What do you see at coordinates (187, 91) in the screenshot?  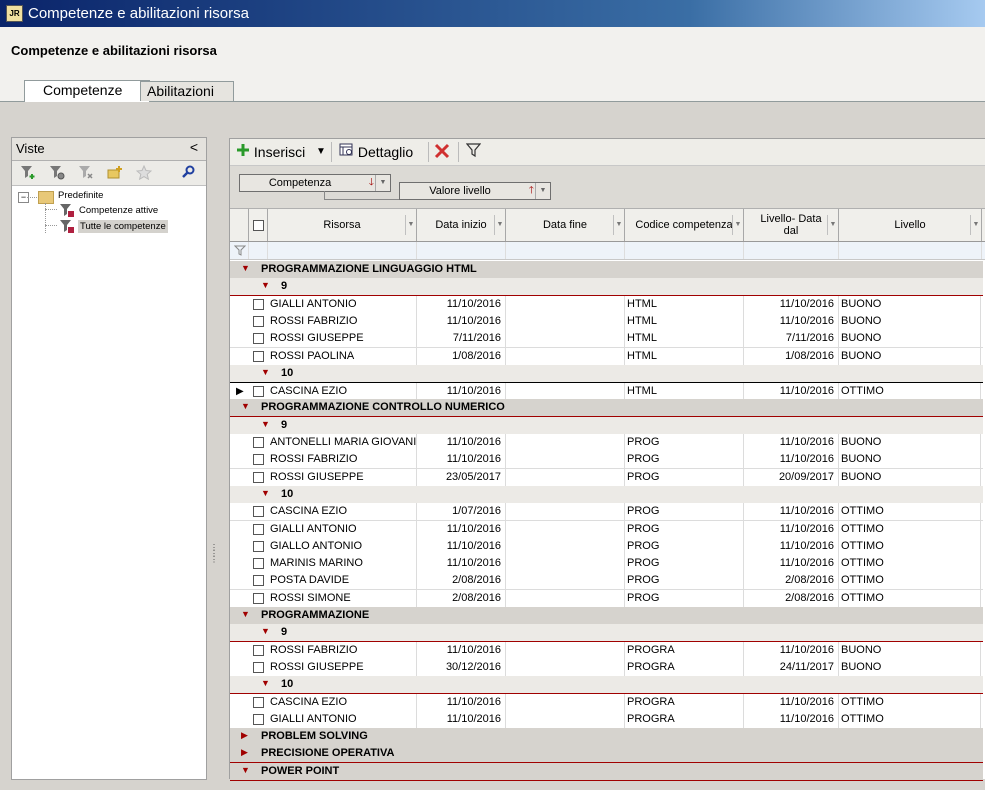 I see `tab-abilitazioni: Abilitazioni` at bounding box center [187, 91].